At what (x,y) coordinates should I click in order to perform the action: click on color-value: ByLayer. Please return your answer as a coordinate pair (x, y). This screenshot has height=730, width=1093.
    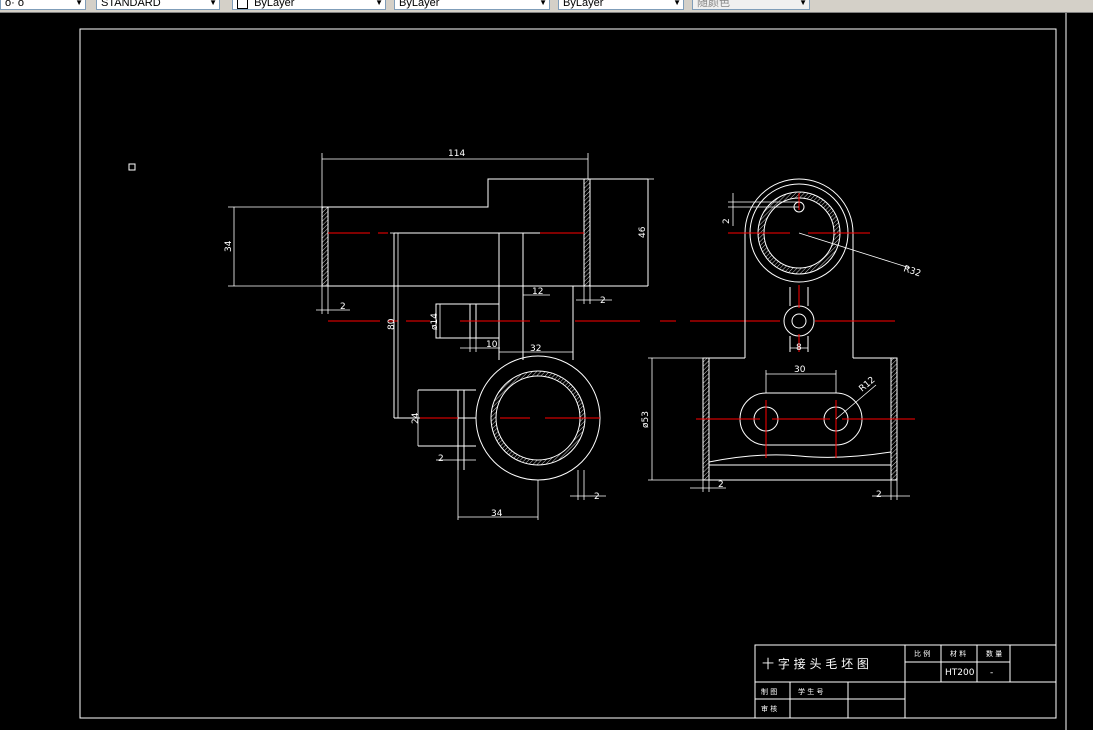
    Looking at the image, I should click on (274, 4).